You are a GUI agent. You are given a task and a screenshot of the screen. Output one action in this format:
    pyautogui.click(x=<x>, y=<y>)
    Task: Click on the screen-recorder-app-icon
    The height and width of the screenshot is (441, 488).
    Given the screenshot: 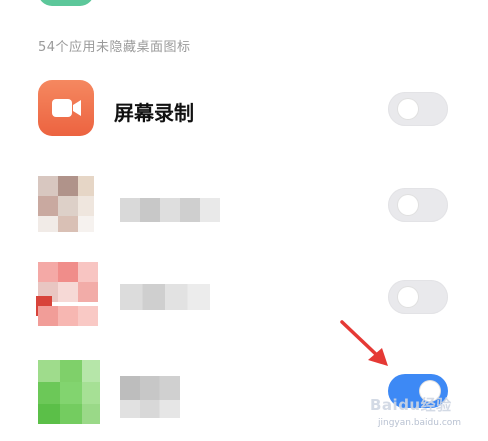 What is the action you would take?
    pyautogui.click(x=66, y=108)
    